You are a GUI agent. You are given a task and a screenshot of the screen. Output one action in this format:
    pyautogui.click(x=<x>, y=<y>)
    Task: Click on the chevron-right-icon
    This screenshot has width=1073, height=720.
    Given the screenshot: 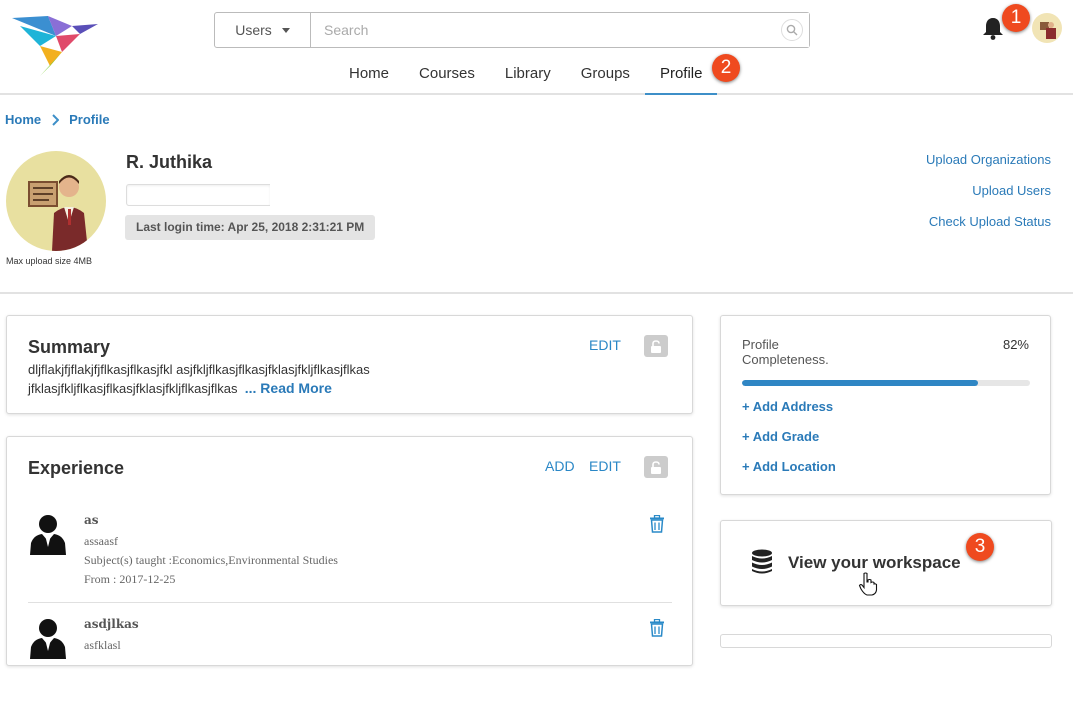 What is the action you would take?
    pyautogui.click(x=56, y=119)
    